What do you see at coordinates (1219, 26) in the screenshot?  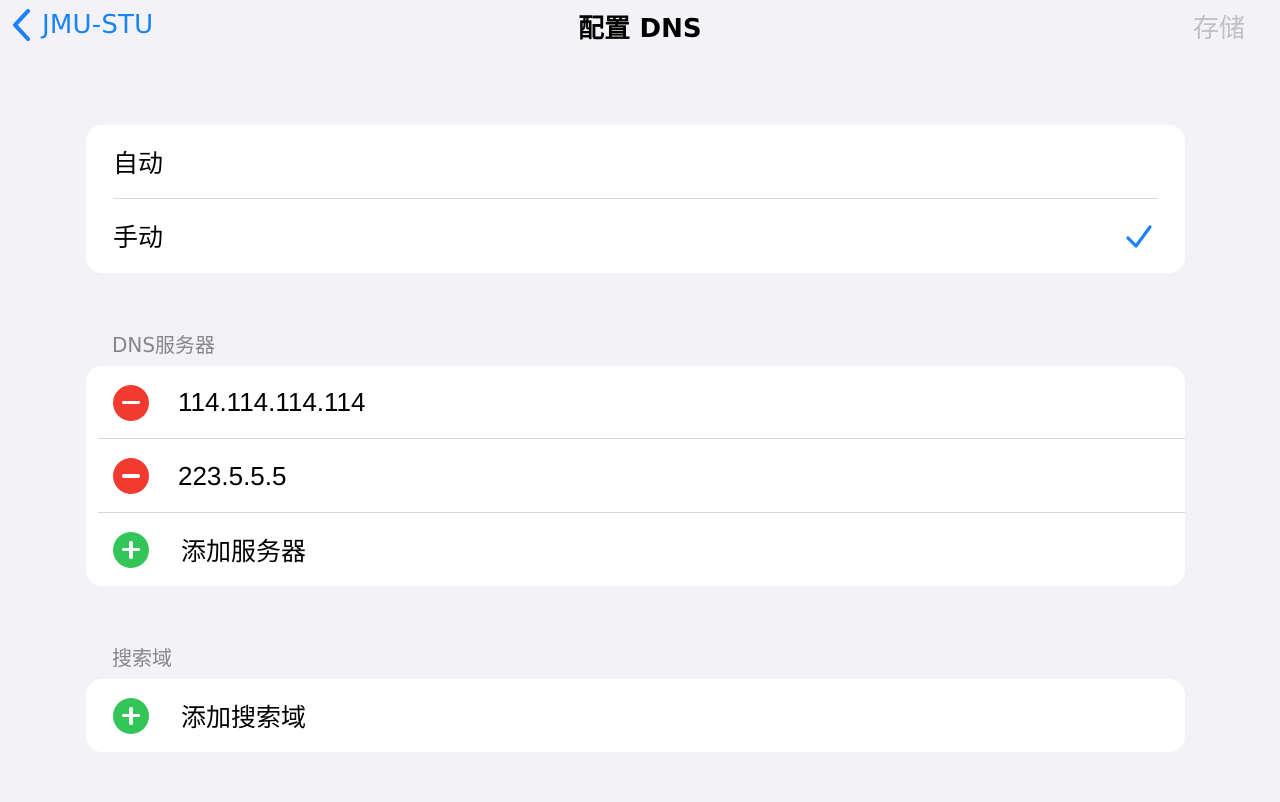 I see `save-button: 存储` at bounding box center [1219, 26].